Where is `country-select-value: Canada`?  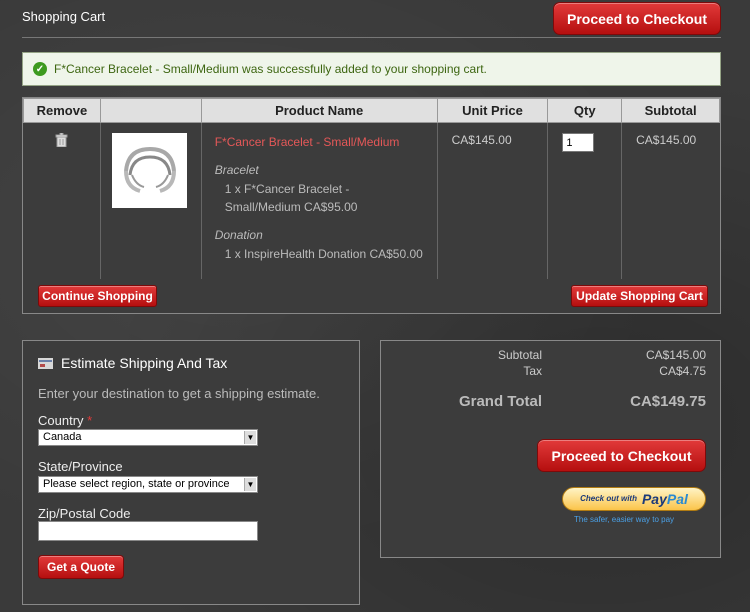 country-select-value: Canada is located at coordinates (62, 437).